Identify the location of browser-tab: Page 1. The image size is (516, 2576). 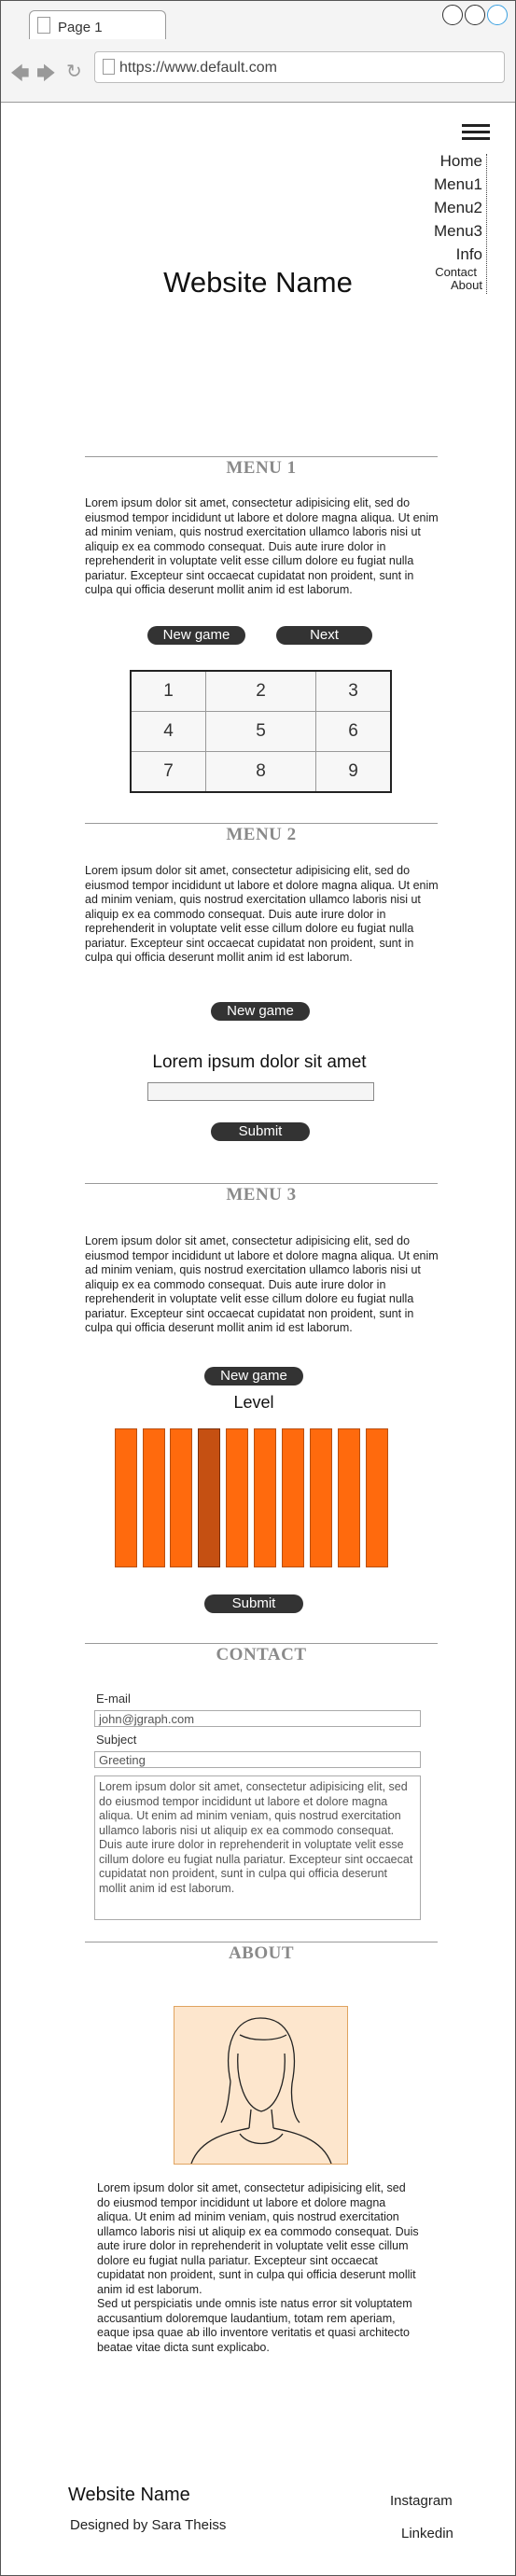
(97, 24).